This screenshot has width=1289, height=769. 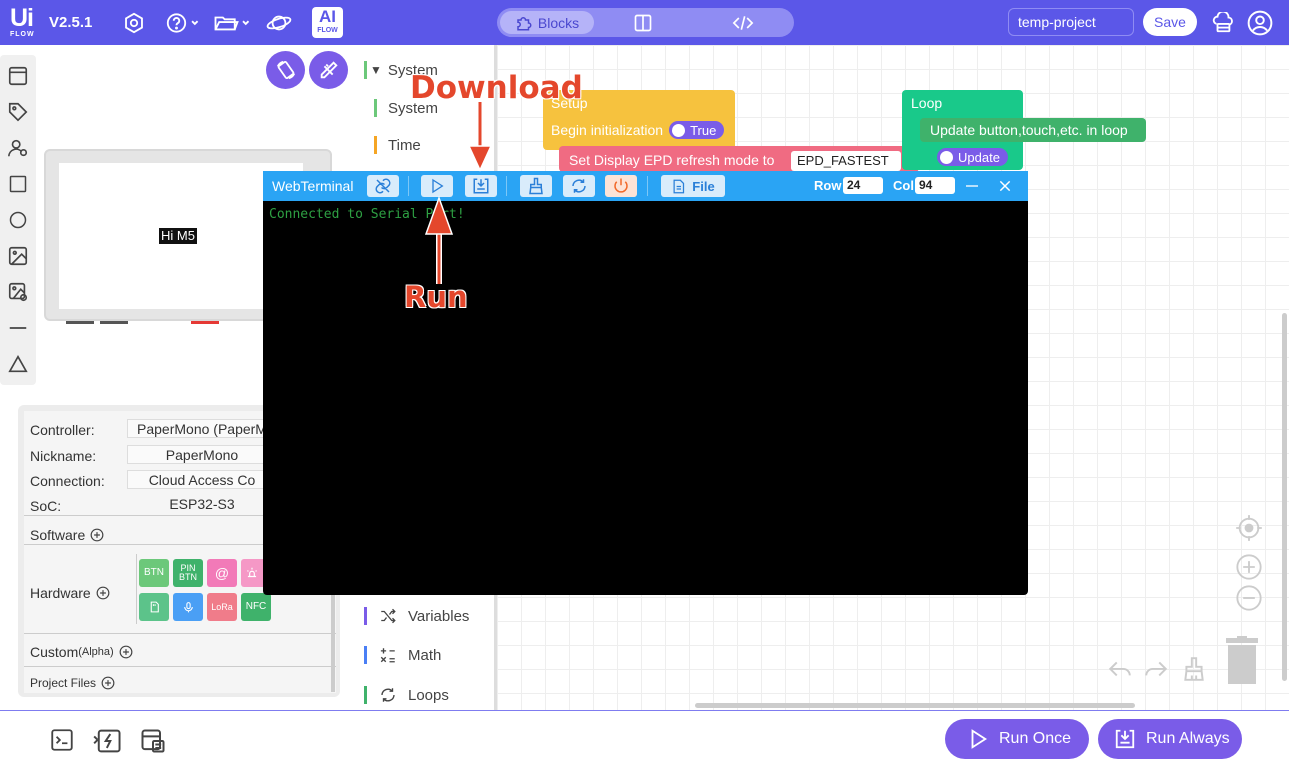 I want to click on sd-card-icon, so click(x=154, y=607).